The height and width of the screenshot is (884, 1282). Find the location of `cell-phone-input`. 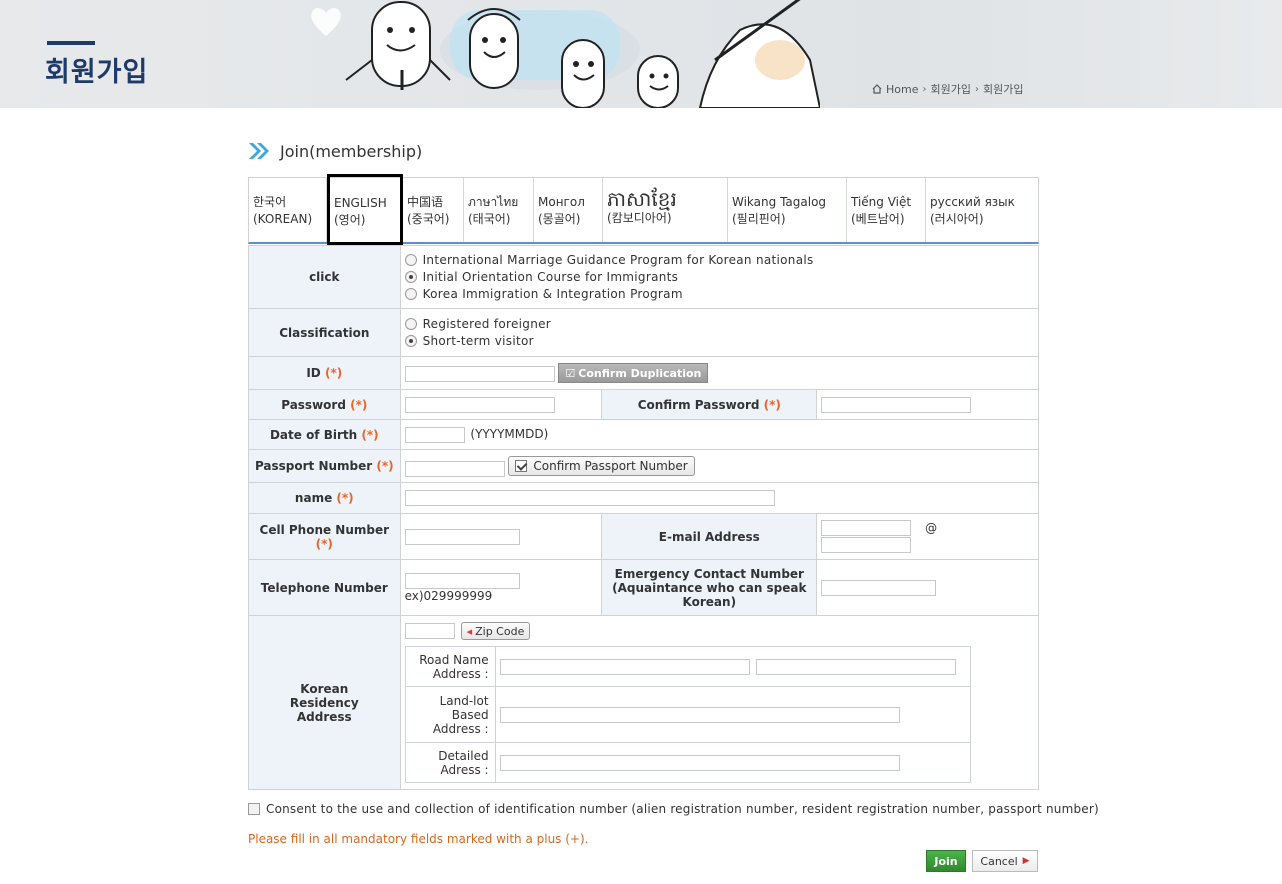

cell-phone-input is located at coordinates (462, 536).